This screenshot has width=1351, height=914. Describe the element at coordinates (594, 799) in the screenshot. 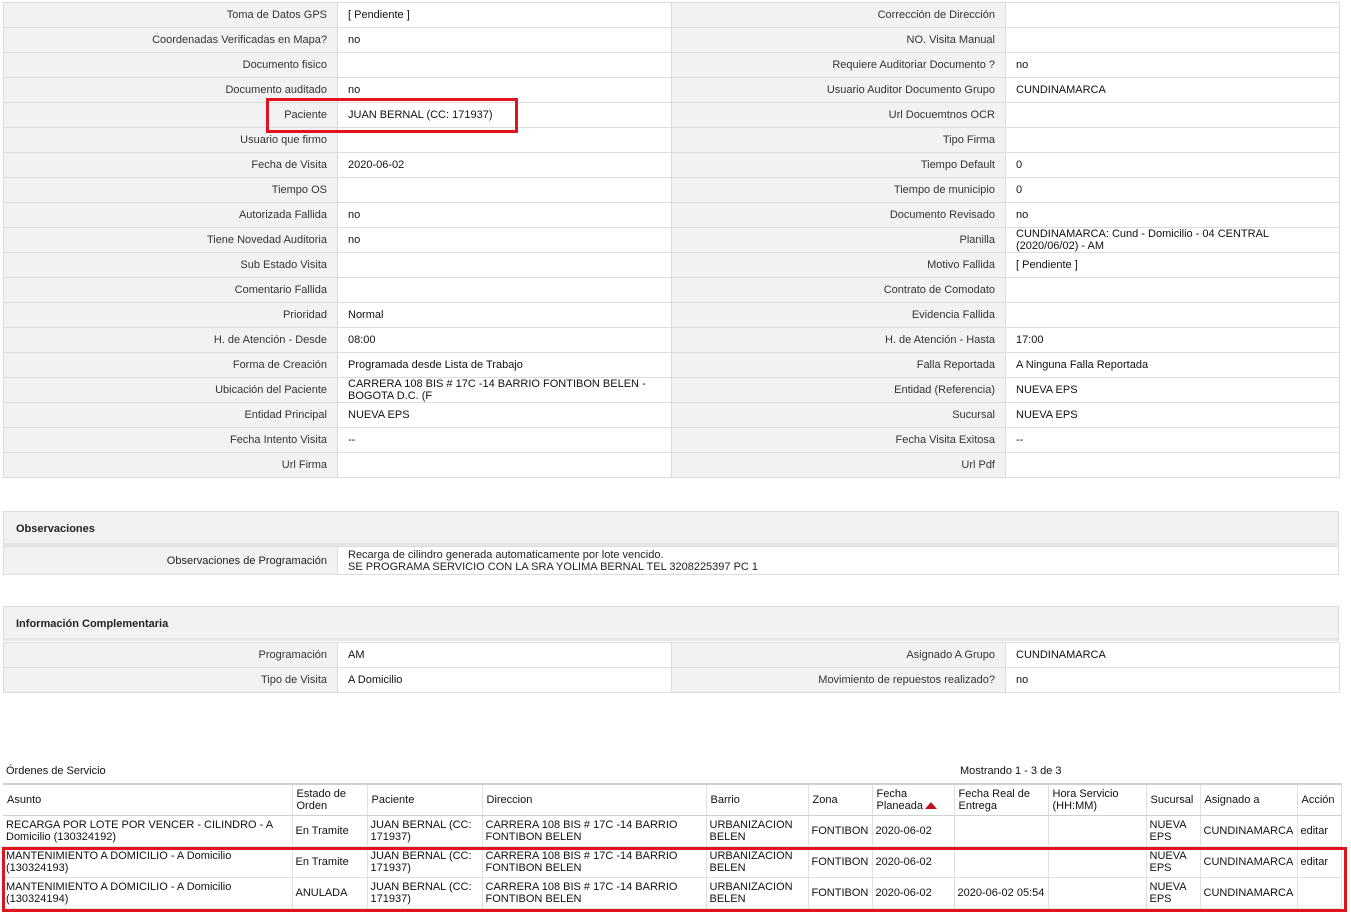

I see `col-header-direccion: Direccion` at that location.